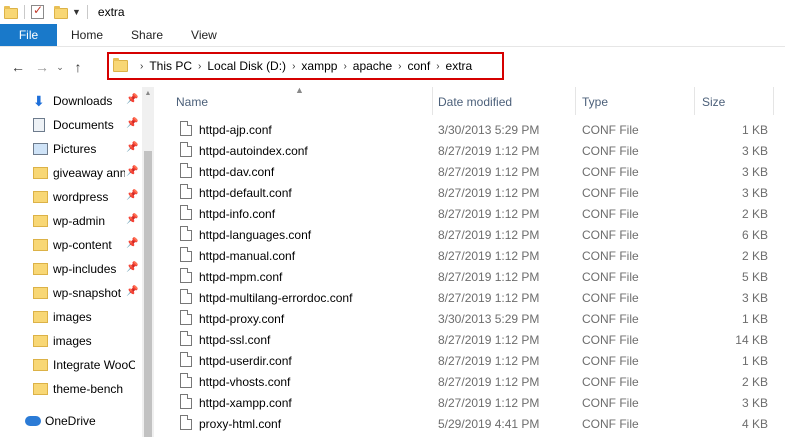 This screenshot has width=785, height=437. What do you see at coordinates (37, 11) in the screenshot?
I see `properties-icon` at bounding box center [37, 11].